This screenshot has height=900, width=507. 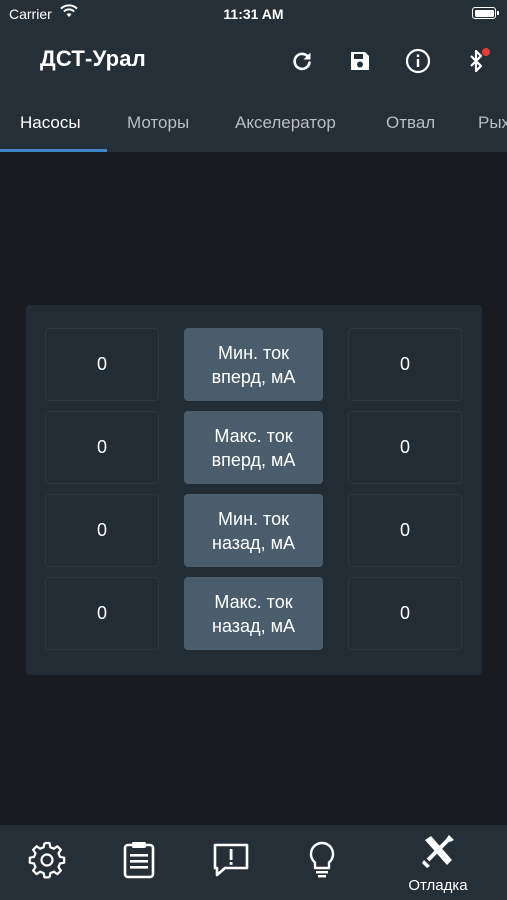 What do you see at coordinates (405, 530) in the screenshot?
I see `reverse-min-right-input: 0` at bounding box center [405, 530].